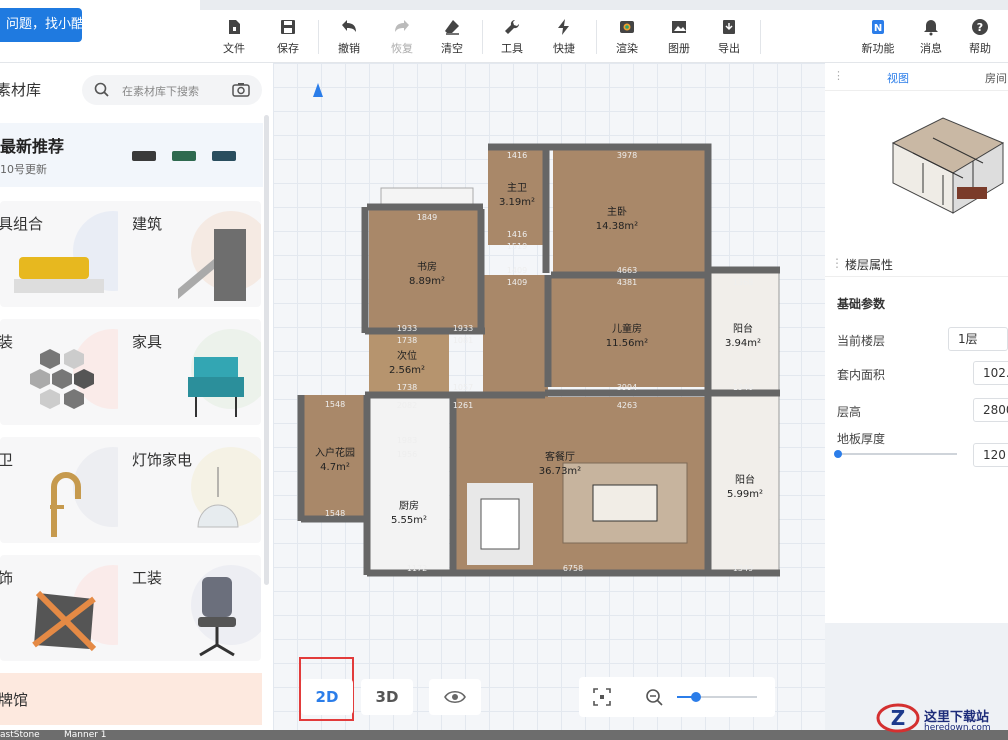 The width and height of the screenshot is (1008, 740). Describe the element at coordinates (288, 28) in the screenshot. I see `save-icon` at that location.